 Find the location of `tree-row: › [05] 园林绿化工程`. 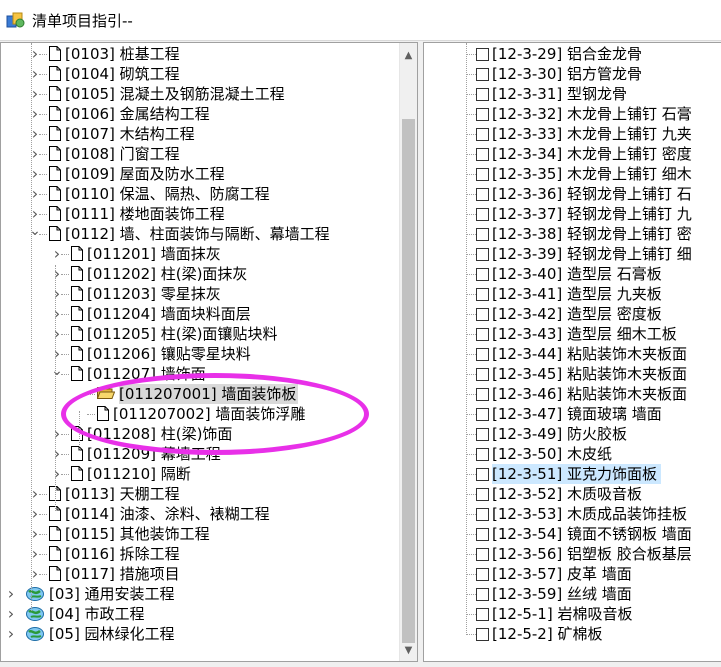

tree-row: › [05] 园林绿化工程 is located at coordinates (200, 634).